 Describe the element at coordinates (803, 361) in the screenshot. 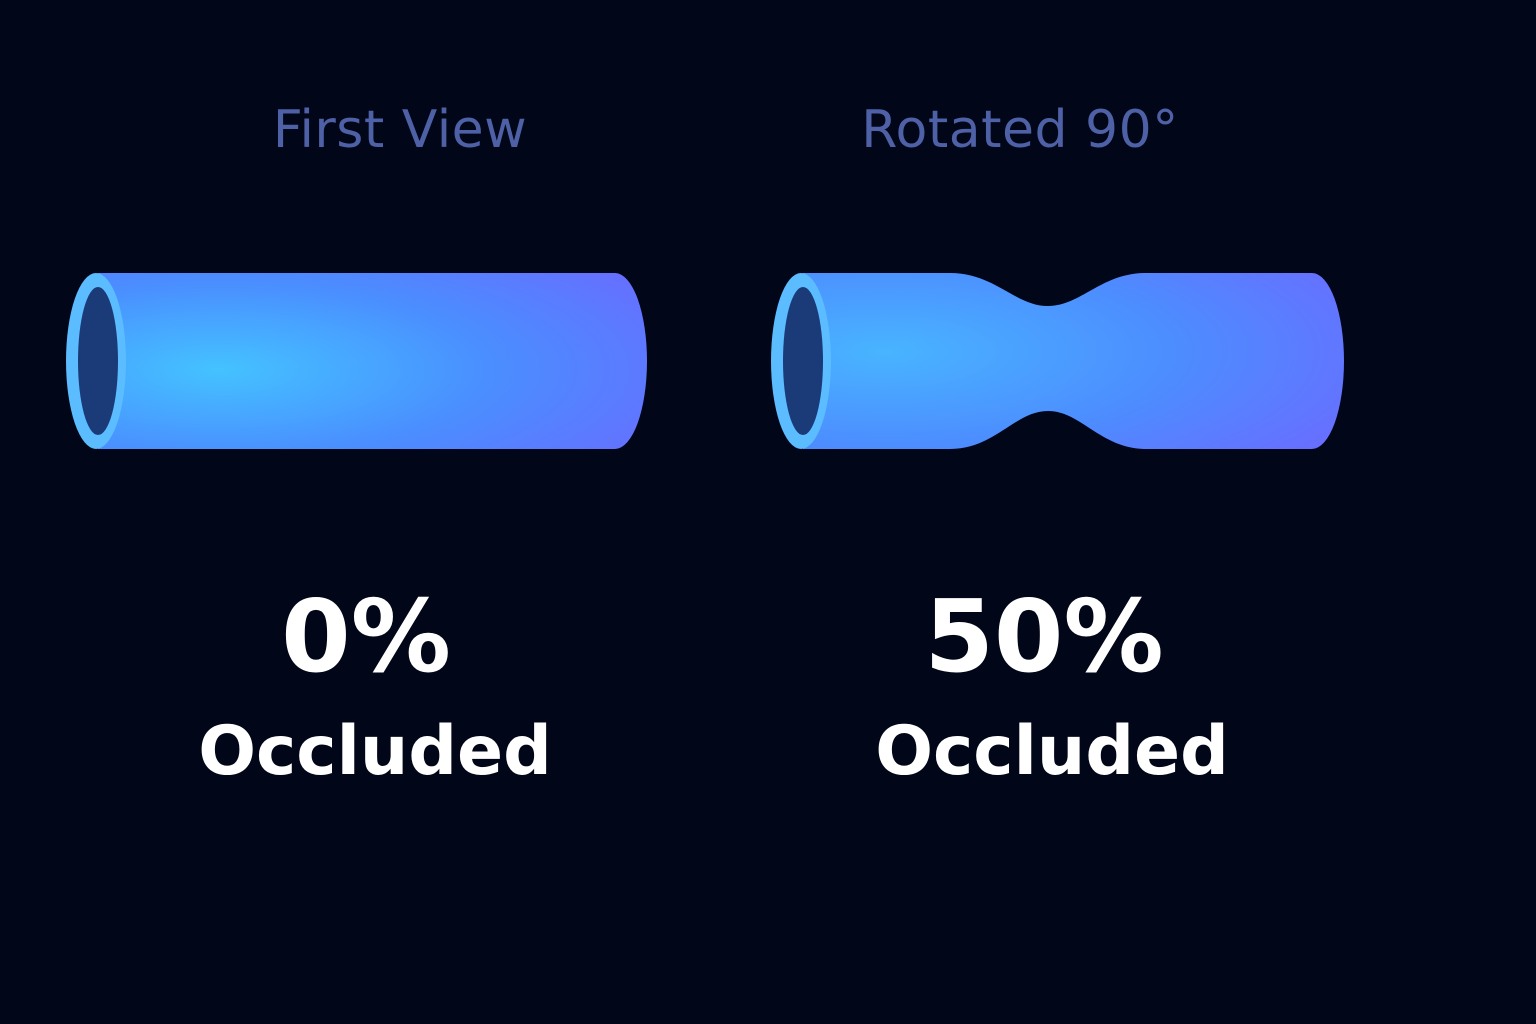

I see `vessel-narrowed-lumen` at that location.